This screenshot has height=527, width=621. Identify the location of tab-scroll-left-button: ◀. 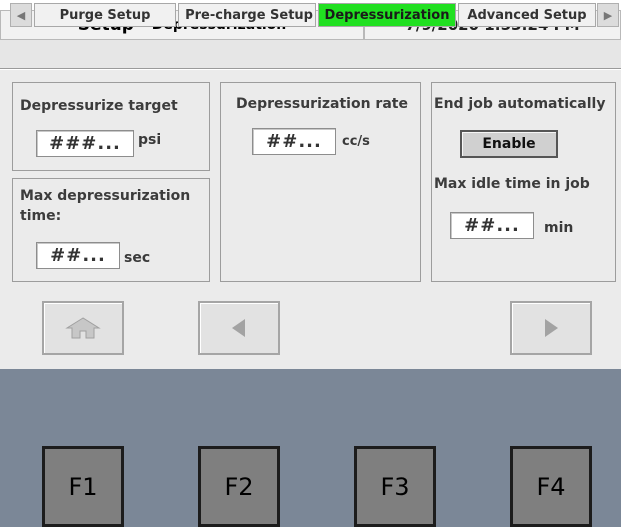
(21, 15).